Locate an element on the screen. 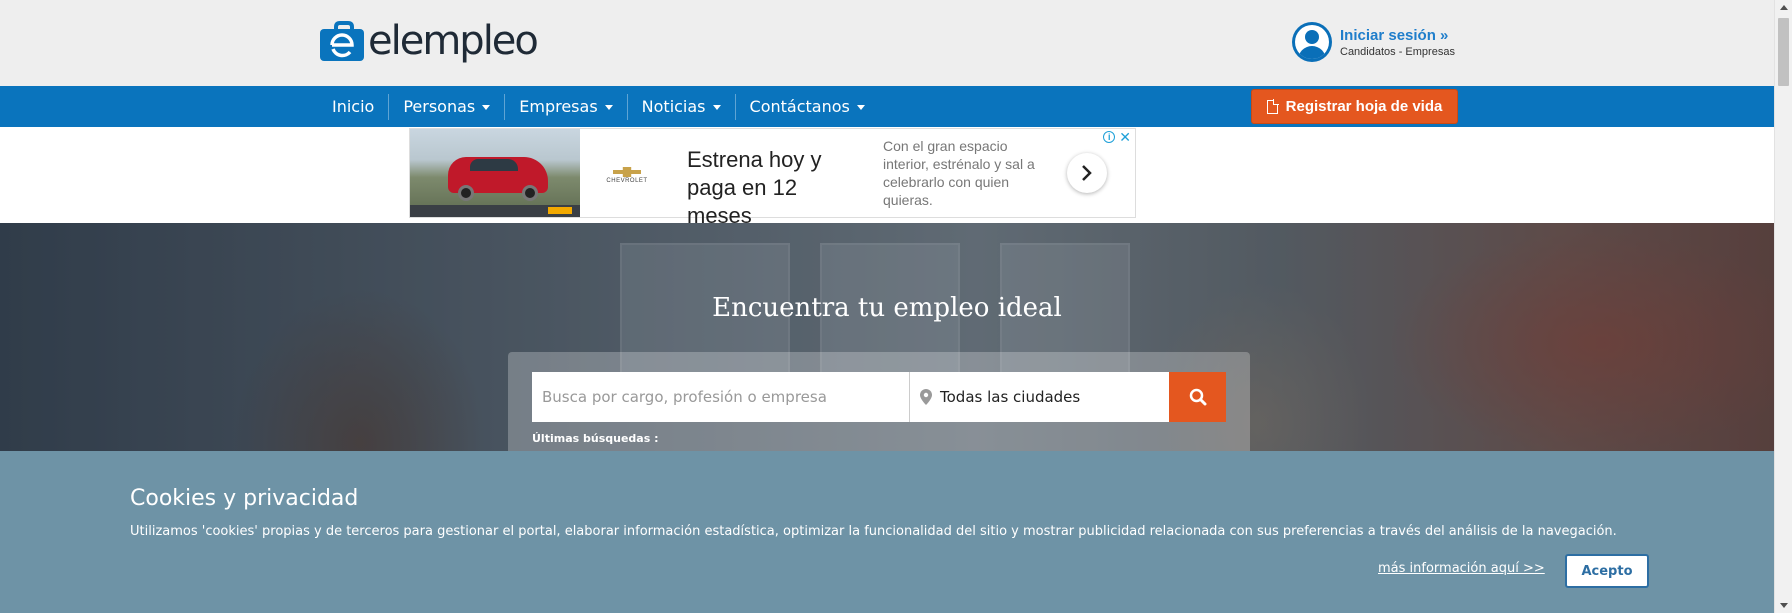 Image resolution: width=1792 pixels, height=613 pixels. nav-item-personas: Personas is located at coordinates (446, 106).